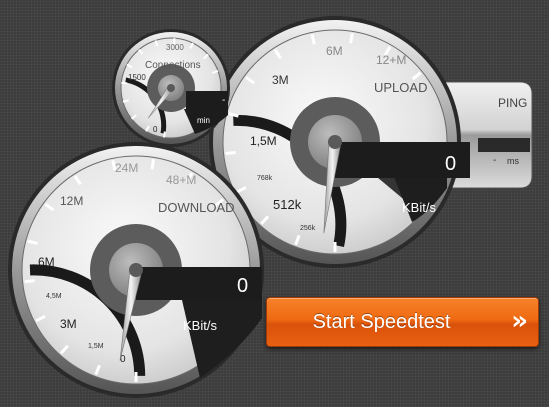  I want to click on connections-scale-label: 1500, so click(137, 77).